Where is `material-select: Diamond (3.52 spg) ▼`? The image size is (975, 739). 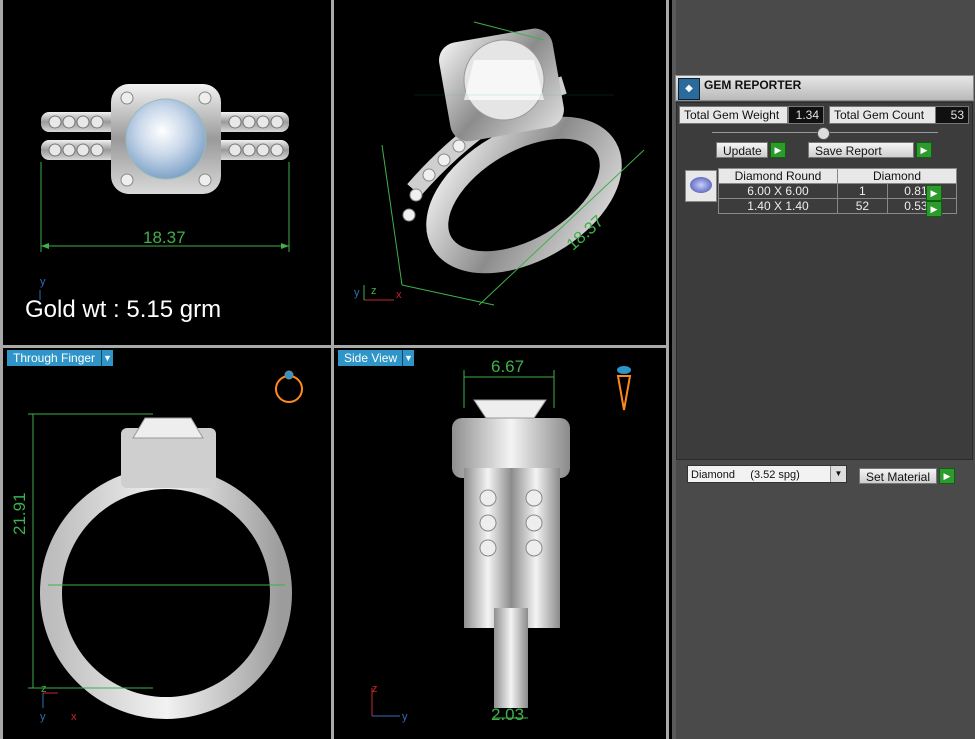
material-select: Diamond (3.52 spg) ▼ is located at coordinates (767, 474).